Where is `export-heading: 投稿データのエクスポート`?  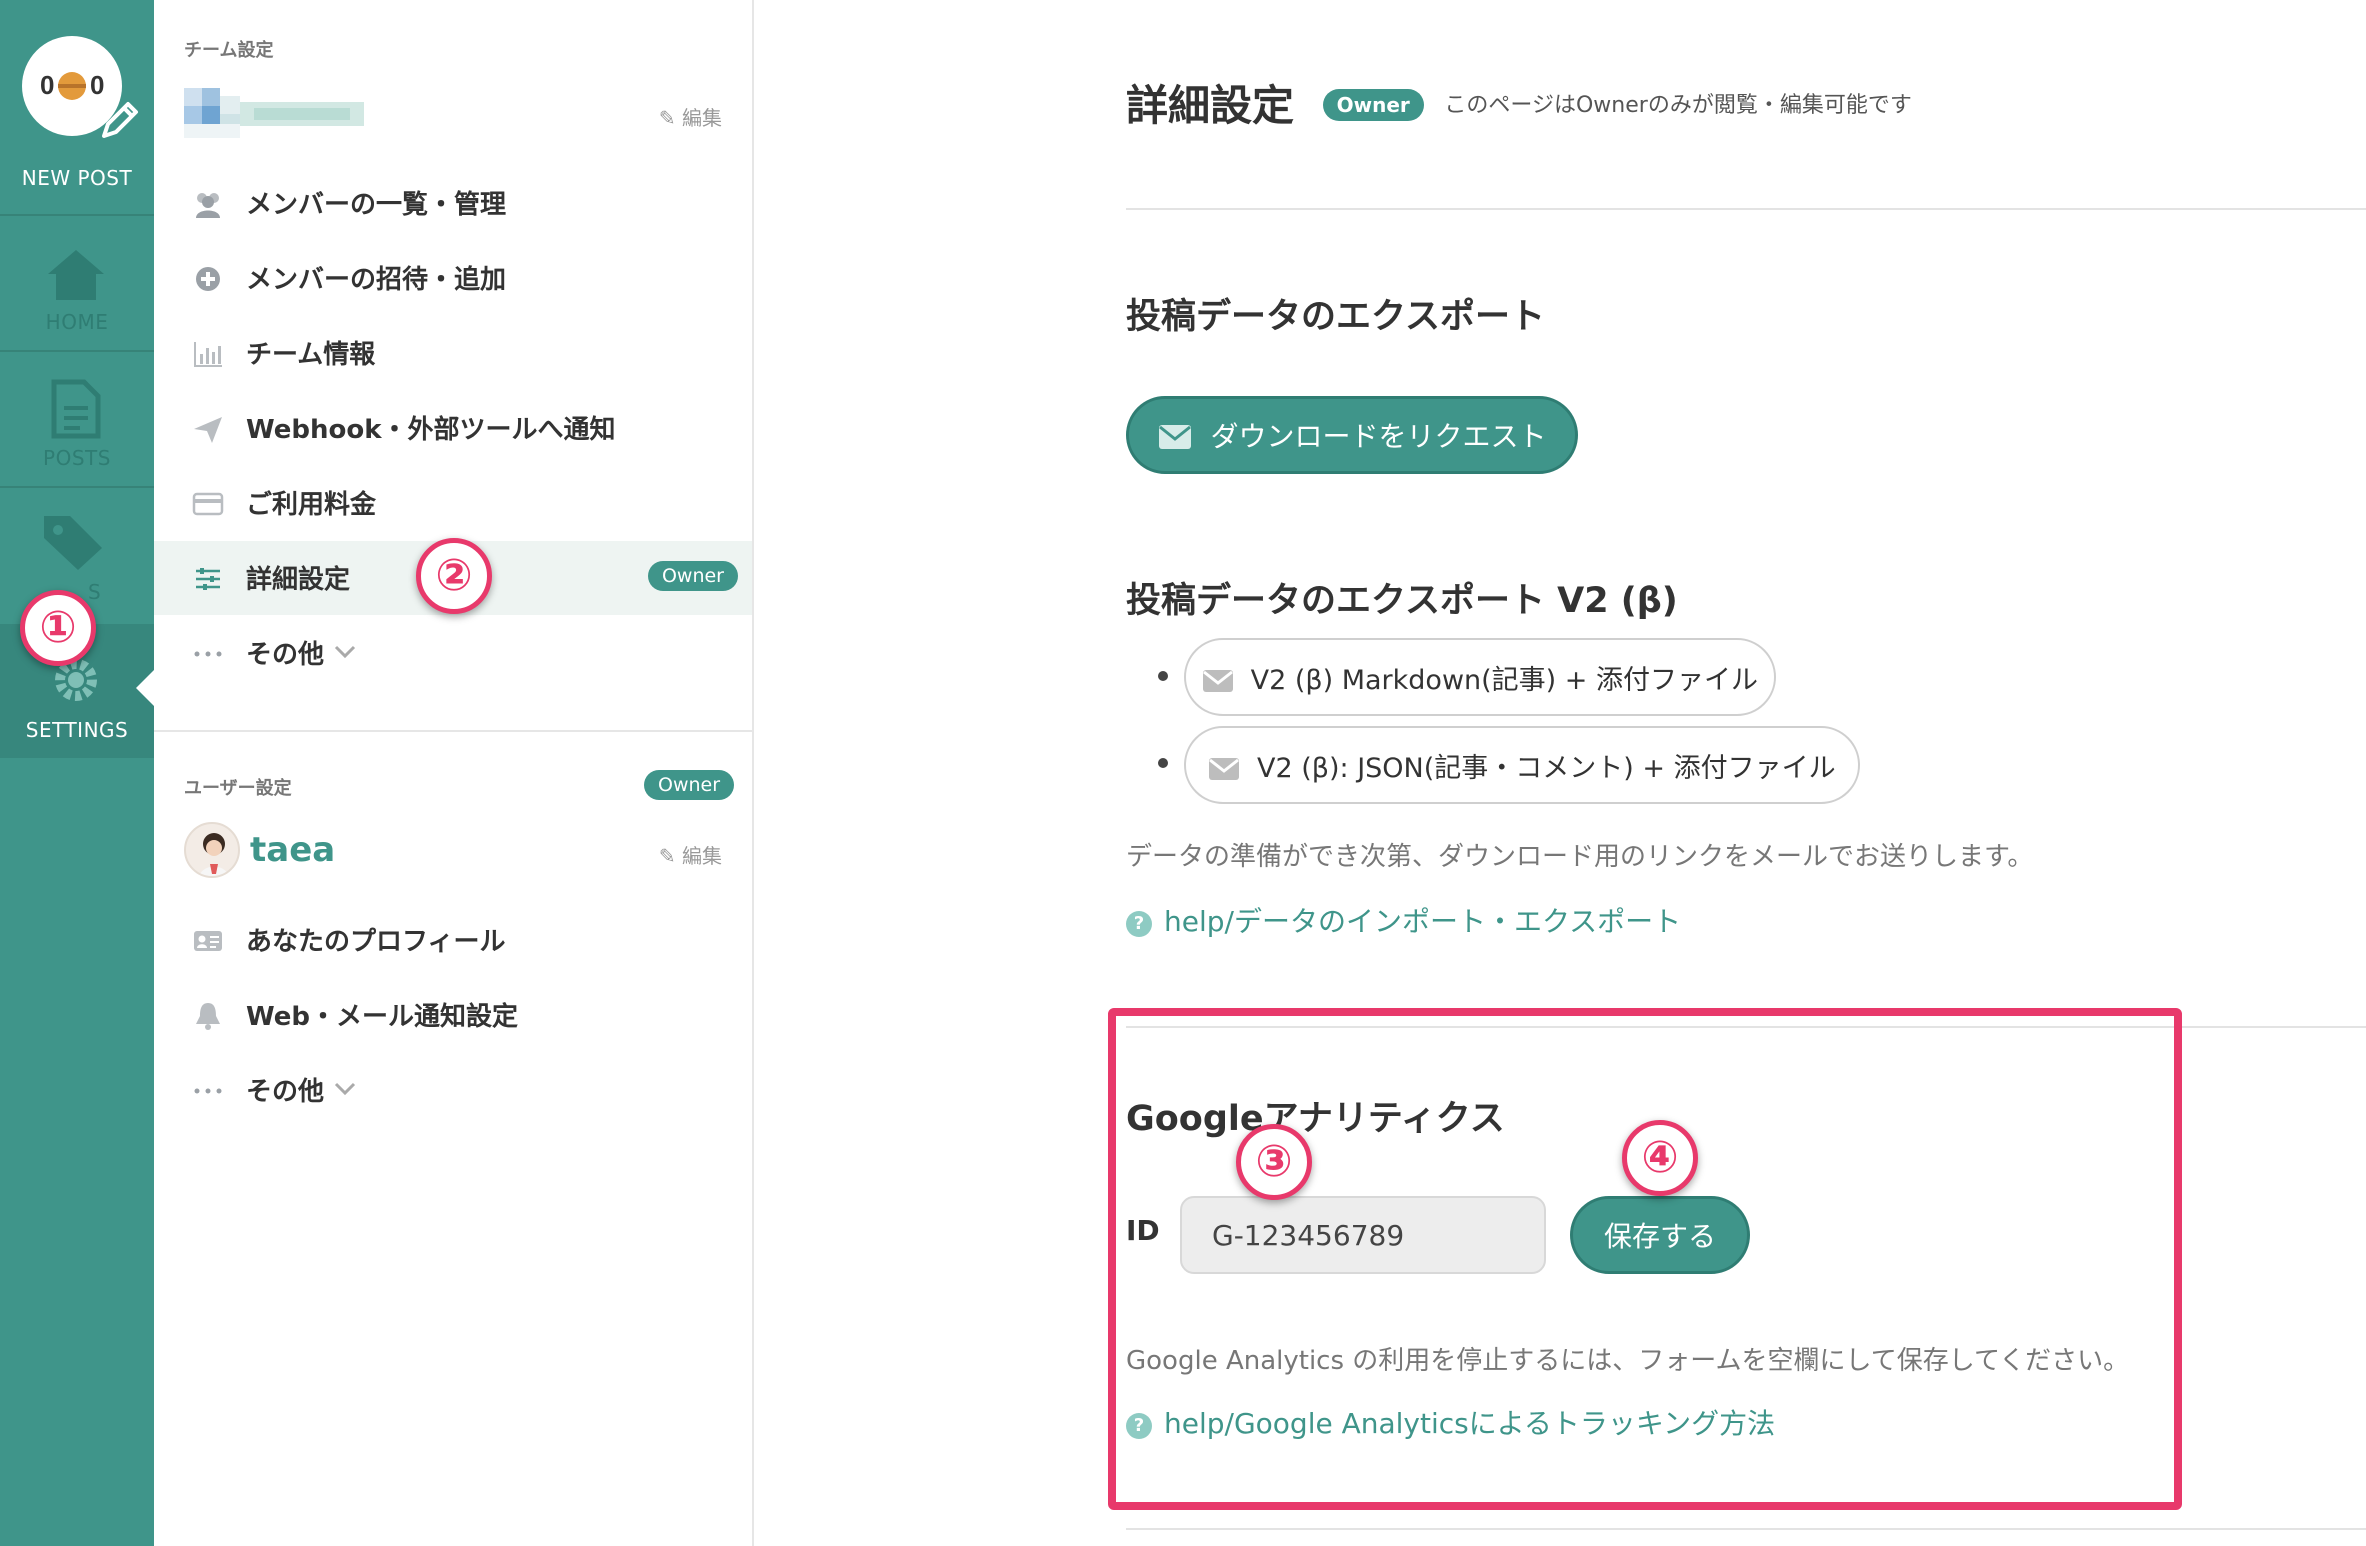
export-heading: 投稿データのエクスポート is located at coordinates (1335, 317).